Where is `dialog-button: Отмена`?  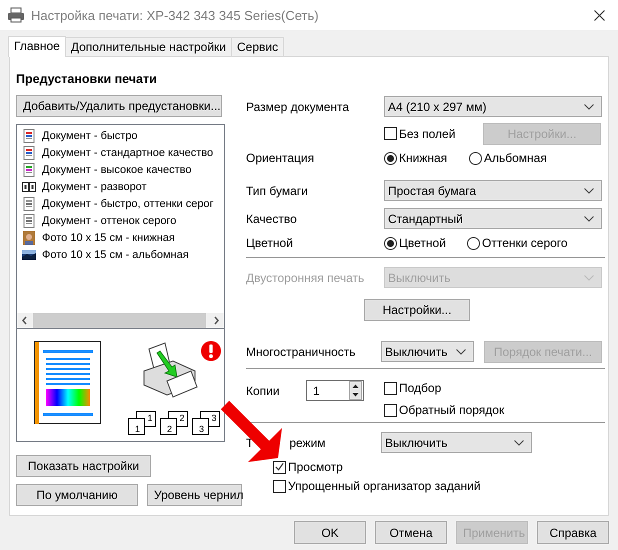 dialog-button: Отмена is located at coordinates (411, 532).